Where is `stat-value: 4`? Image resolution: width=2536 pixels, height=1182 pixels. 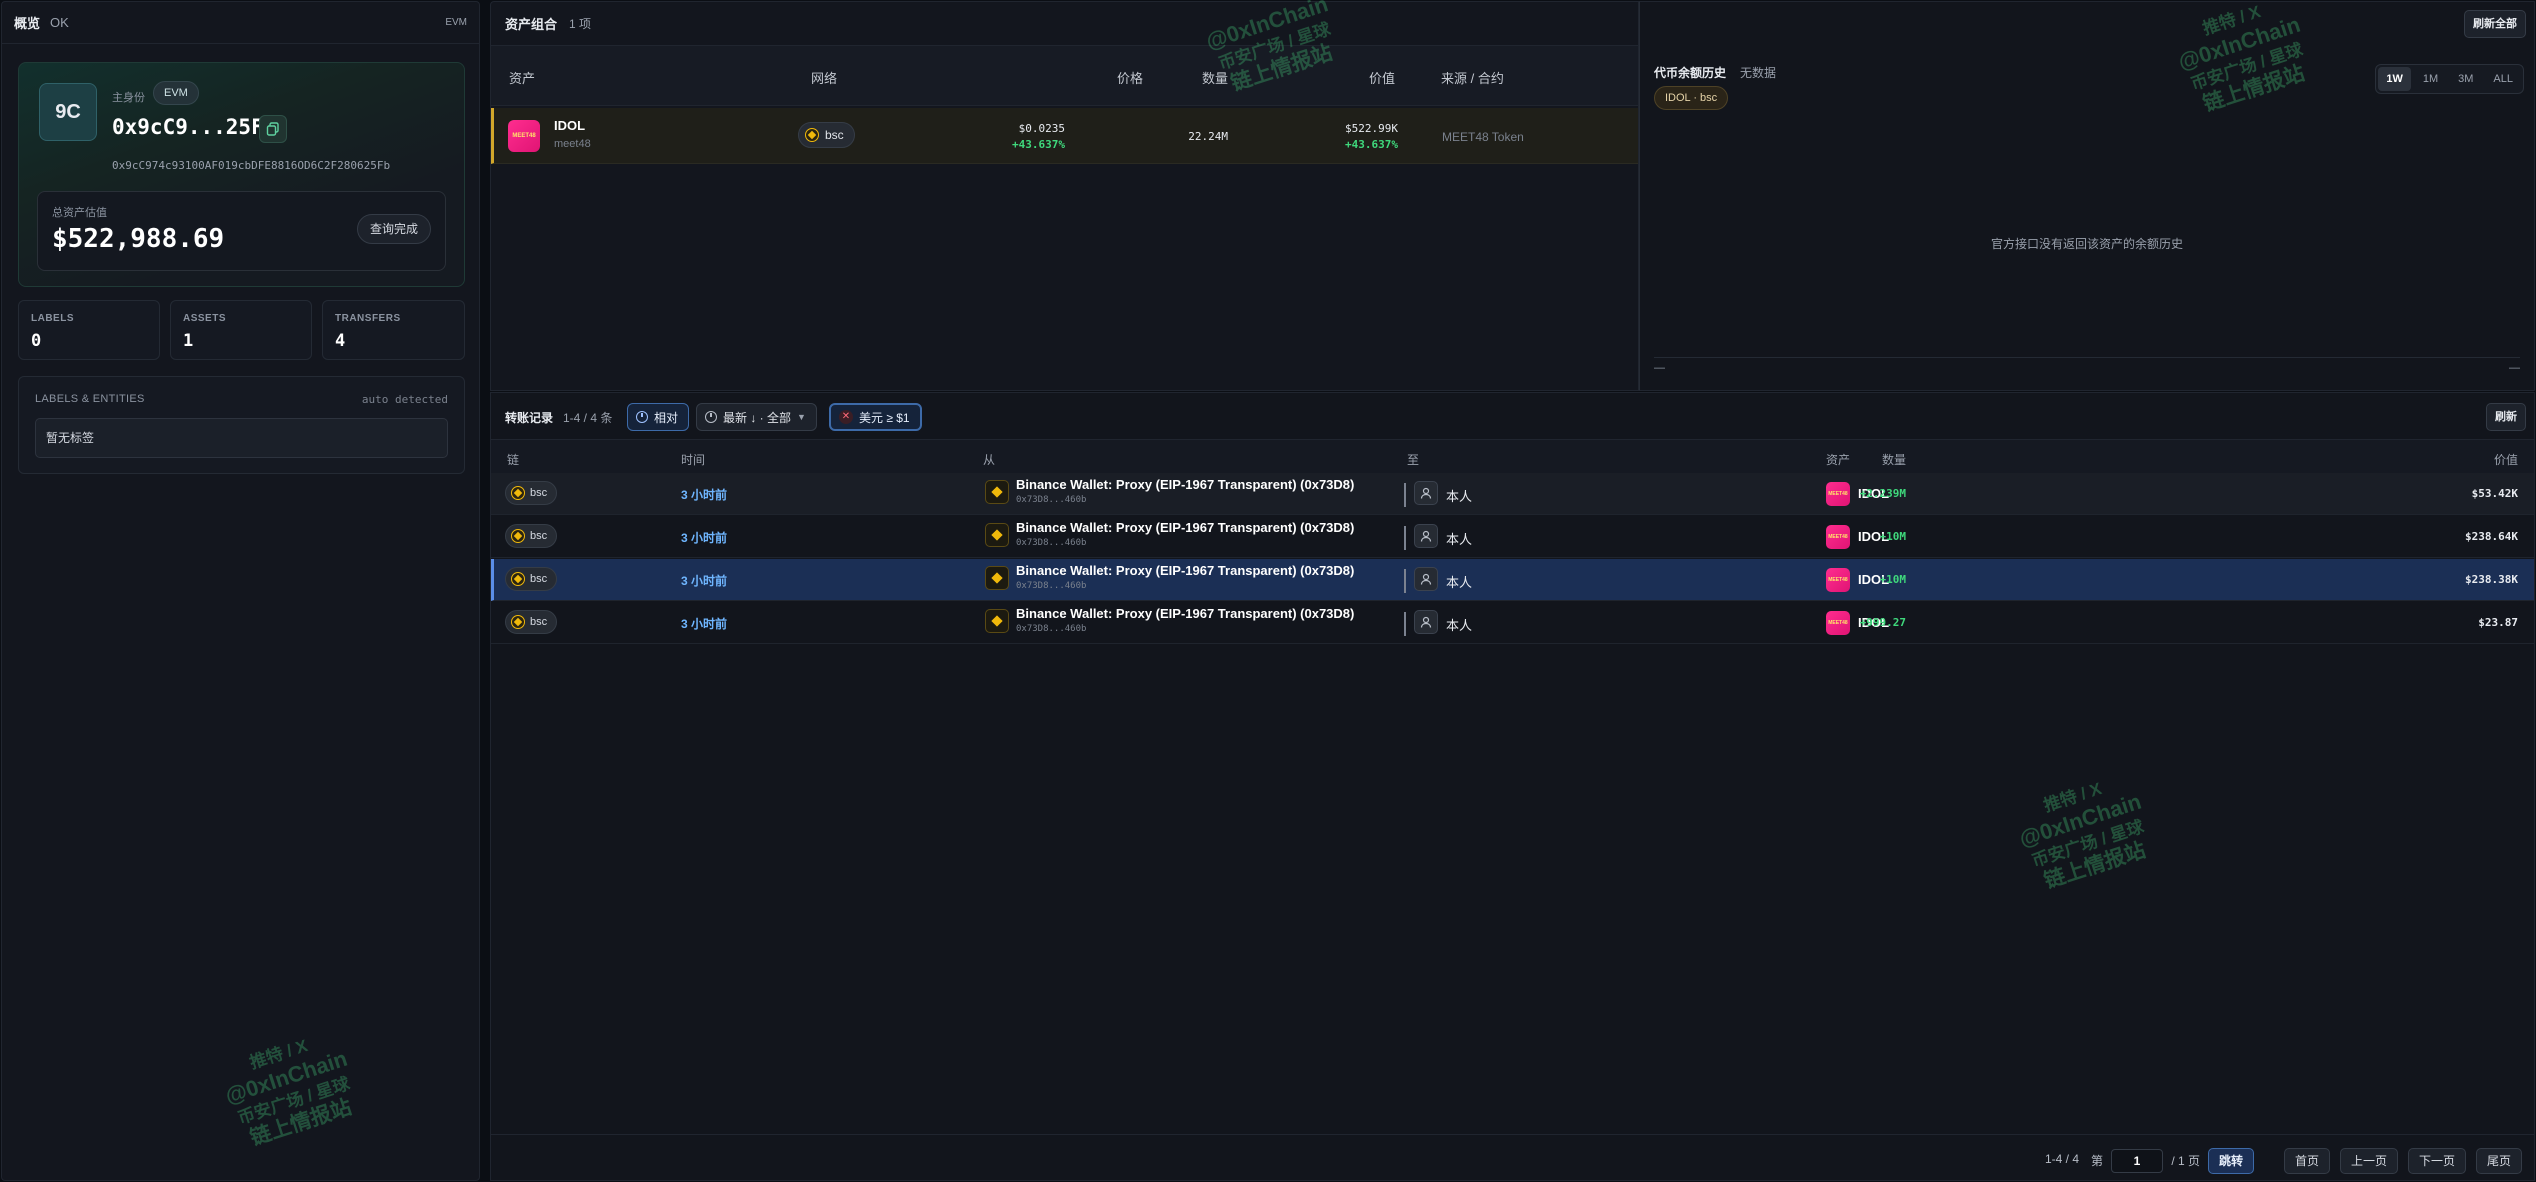
stat-value: 4 is located at coordinates (340, 341).